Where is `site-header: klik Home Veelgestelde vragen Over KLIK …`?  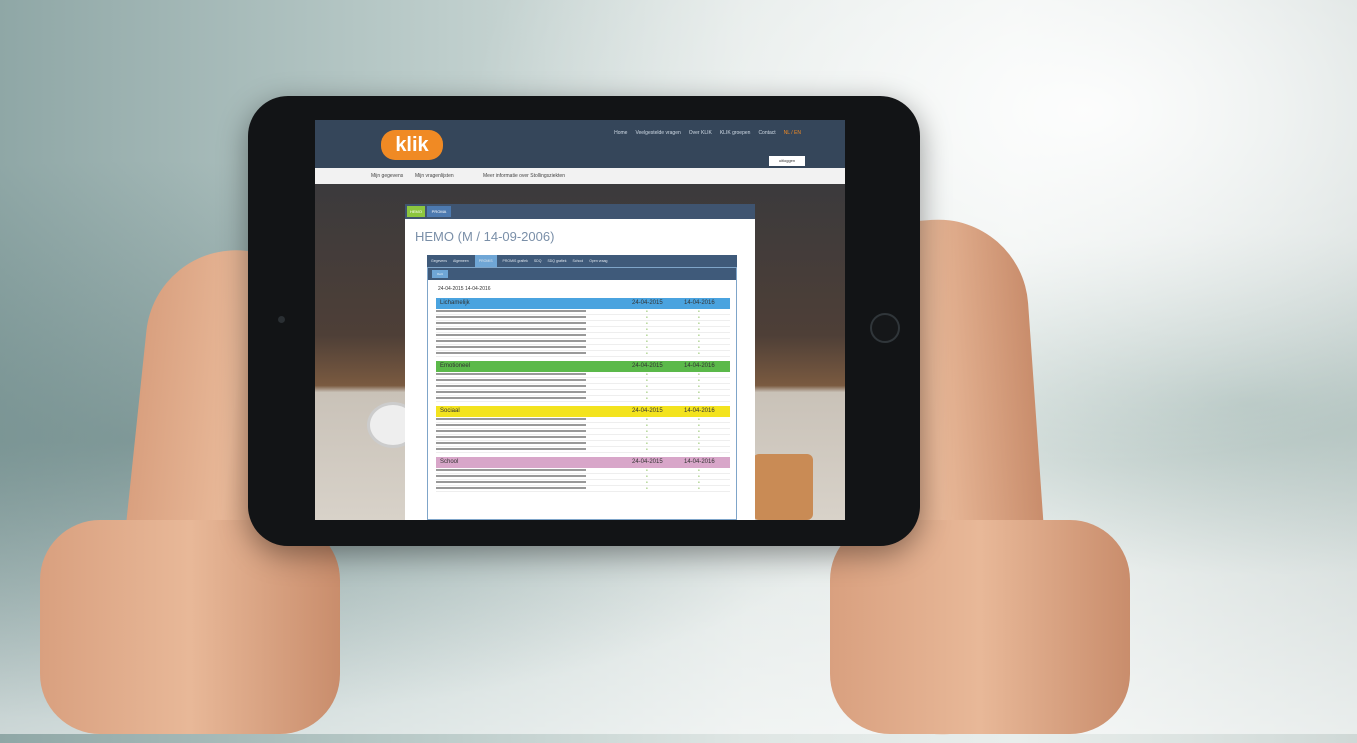 site-header: klik Home Veelgestelde vragen Over KLIK … is located at coordinates (580, 144).